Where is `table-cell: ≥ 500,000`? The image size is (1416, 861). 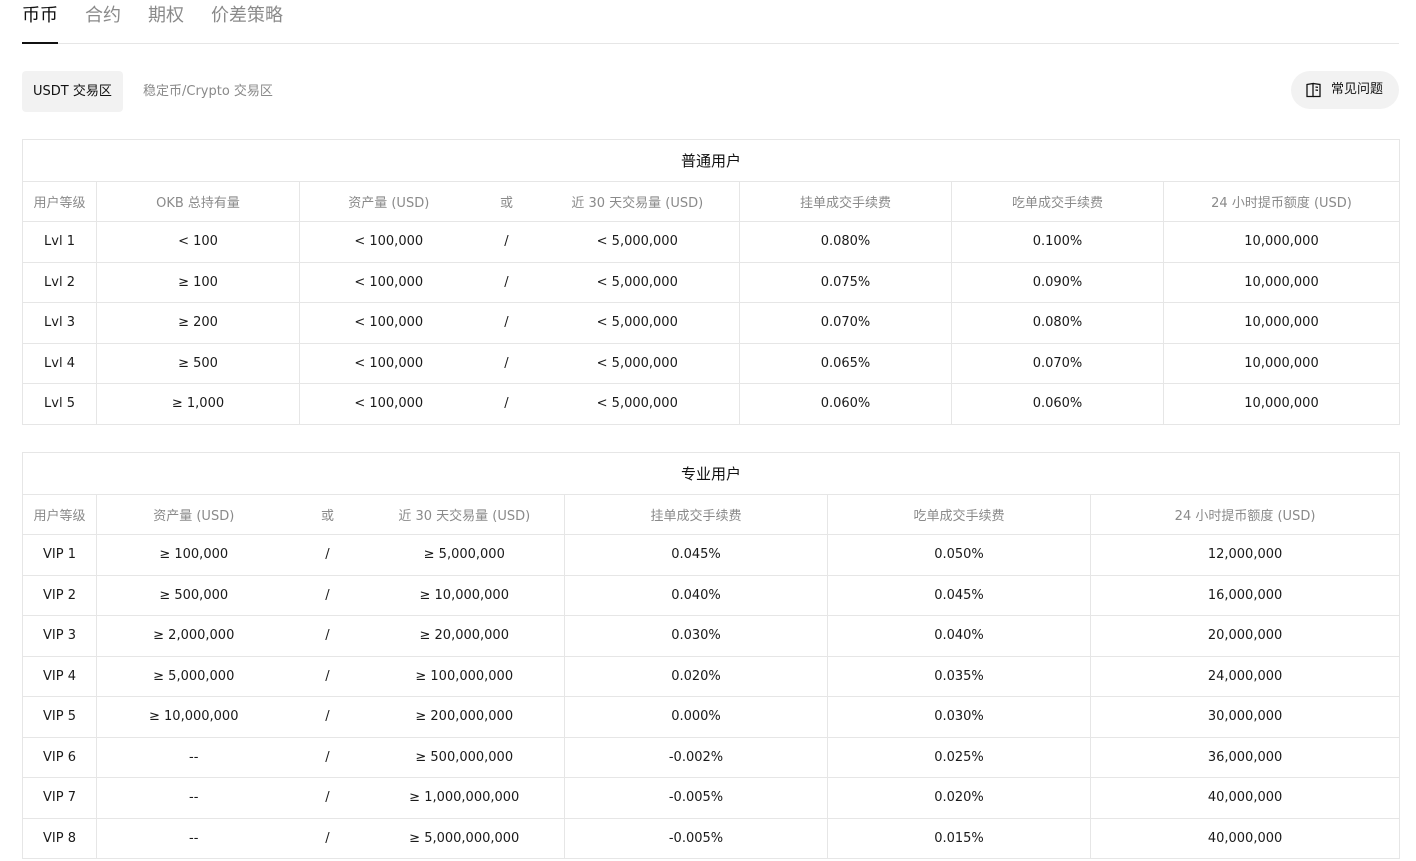 table-cell: ≥ 500,000 is located at coordinates (193, 595).